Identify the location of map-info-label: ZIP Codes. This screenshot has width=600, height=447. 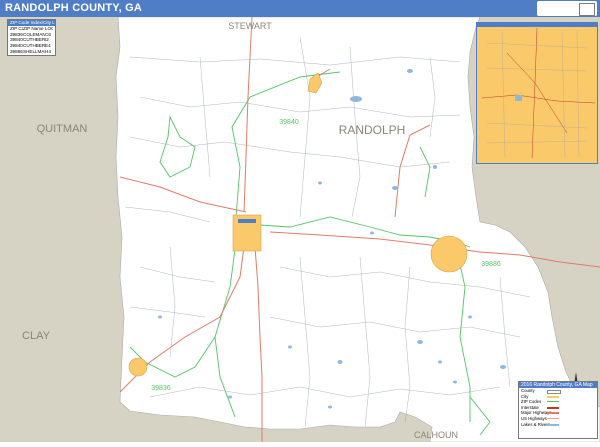
(531, 402).